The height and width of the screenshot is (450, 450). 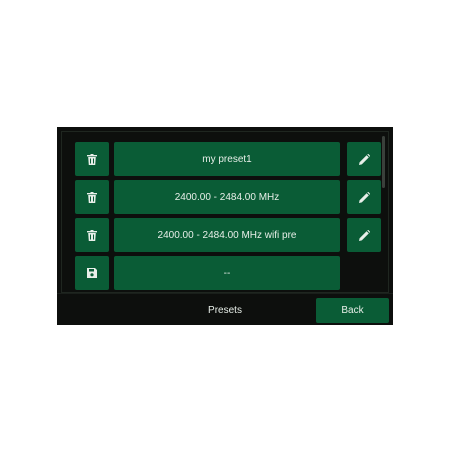 I want to click on preset-name-button: my preset1, so click(x=227, y=159).